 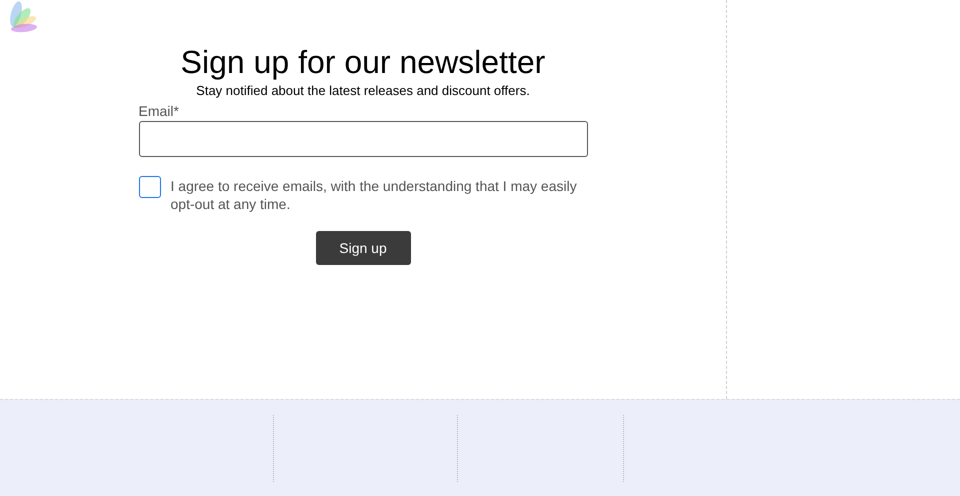 What do you see at coordinates (149, 187) in the screenshot?
I see `consent-checkbox` at bounding box center [149, 187].